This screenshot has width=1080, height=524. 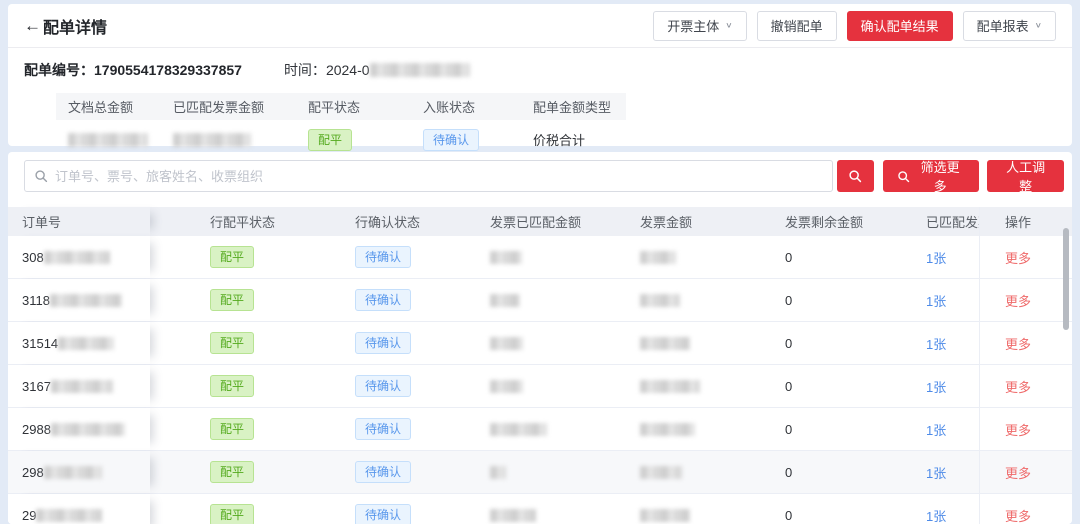 I want to click on order-no-cell: 3167, so click(x=79, y=386).